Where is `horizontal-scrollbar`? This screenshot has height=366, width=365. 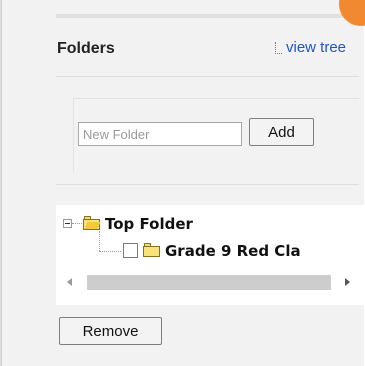 horizontal-scrollbar is located at coordinates (211, 282).